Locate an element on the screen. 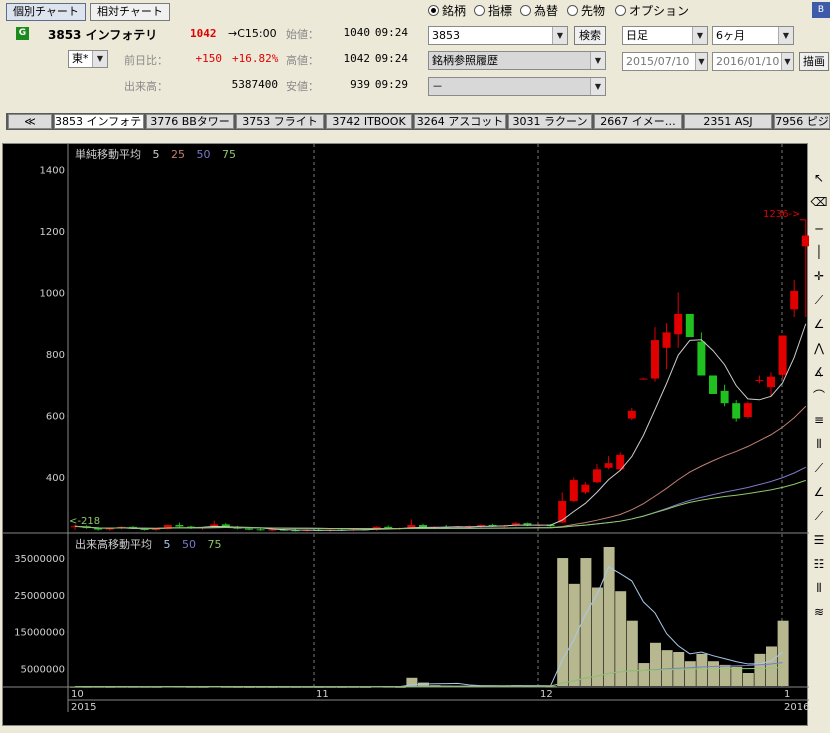  tabs-prev-button: ≪ is located at coordinates (30, 121).